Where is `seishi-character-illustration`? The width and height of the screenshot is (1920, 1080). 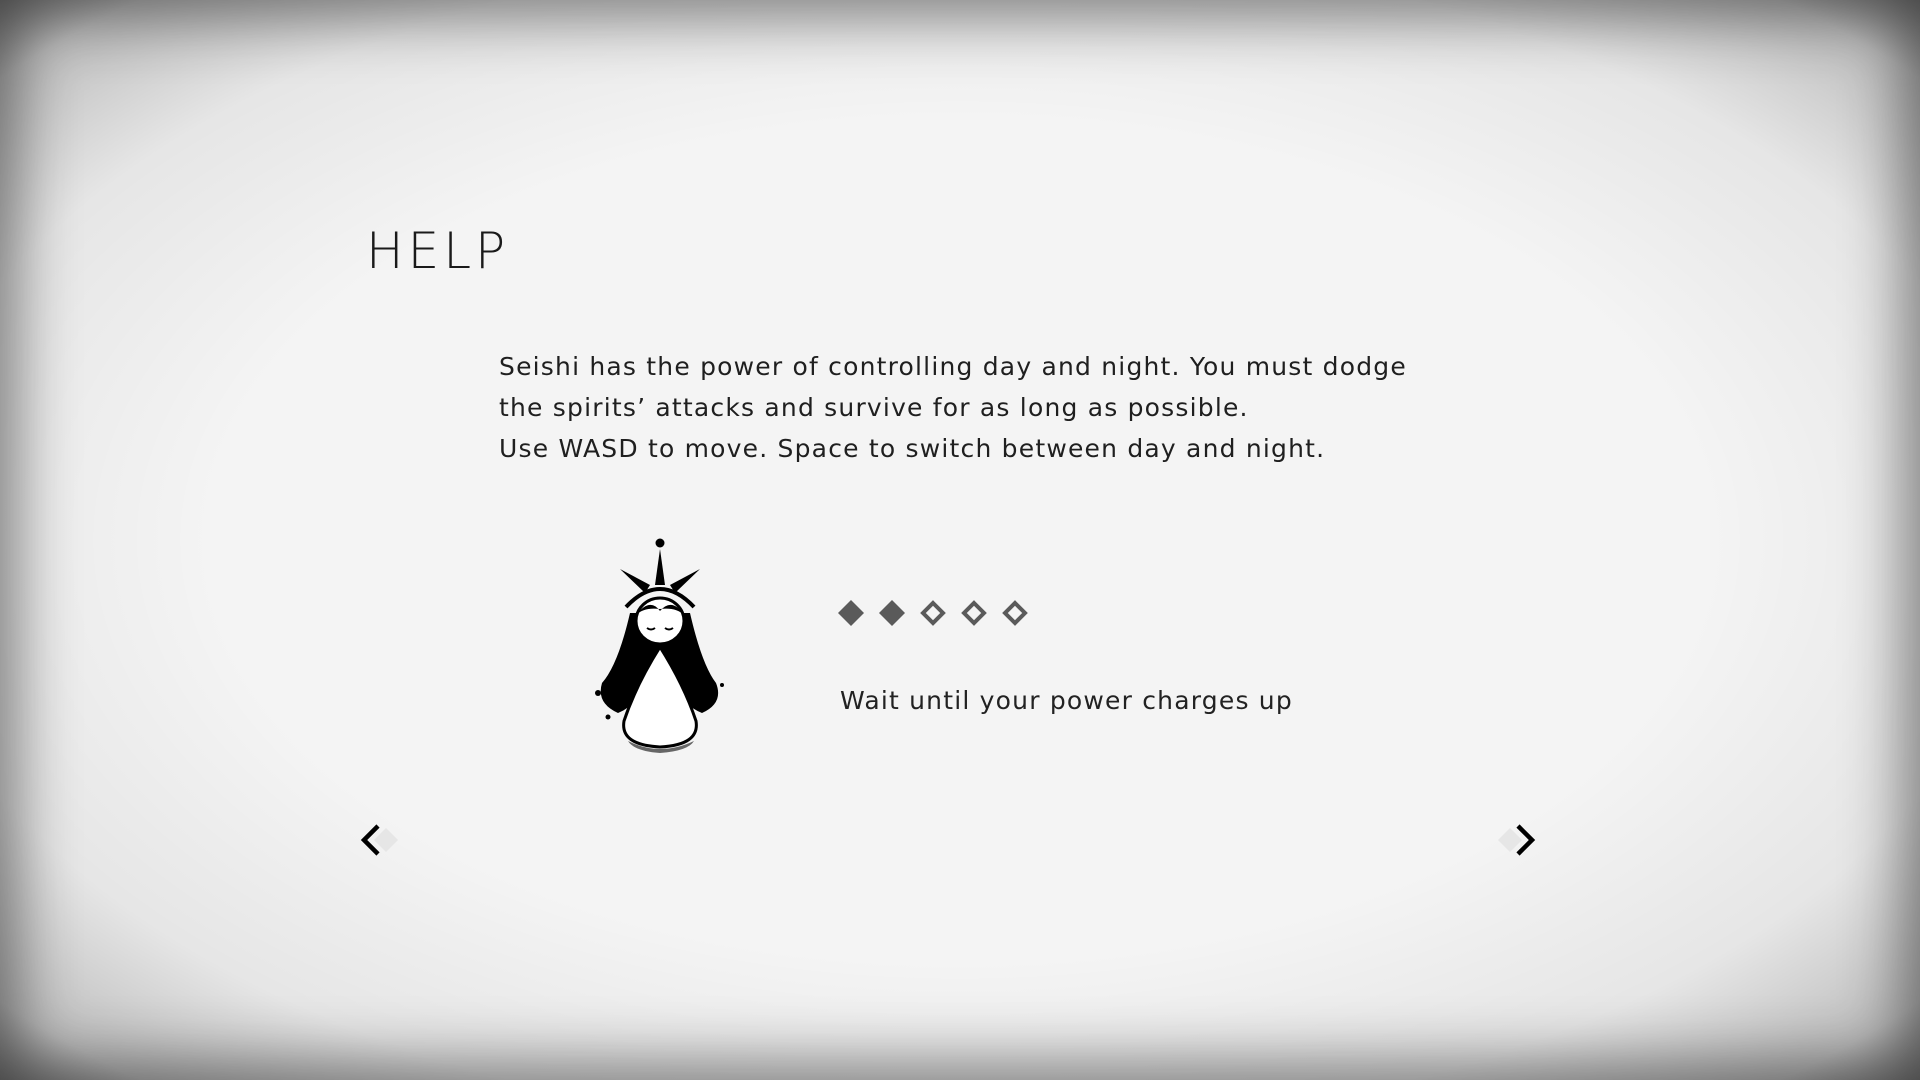 seishi-character-illustration is located at coordinates (659, 645).